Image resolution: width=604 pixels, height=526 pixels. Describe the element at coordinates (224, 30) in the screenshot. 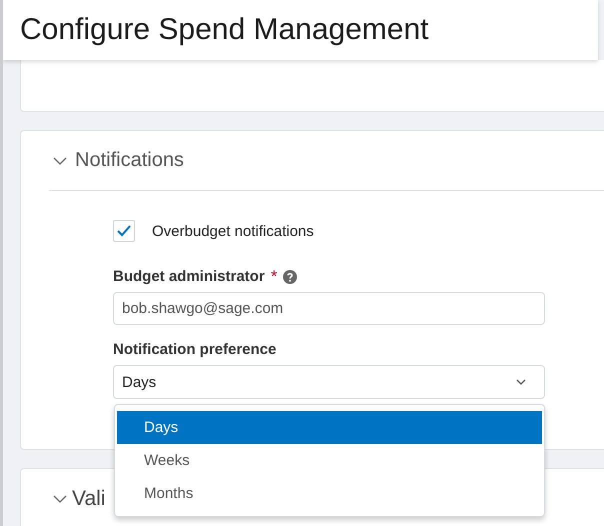

I see `page-title: Configure Spend Management` at that location.